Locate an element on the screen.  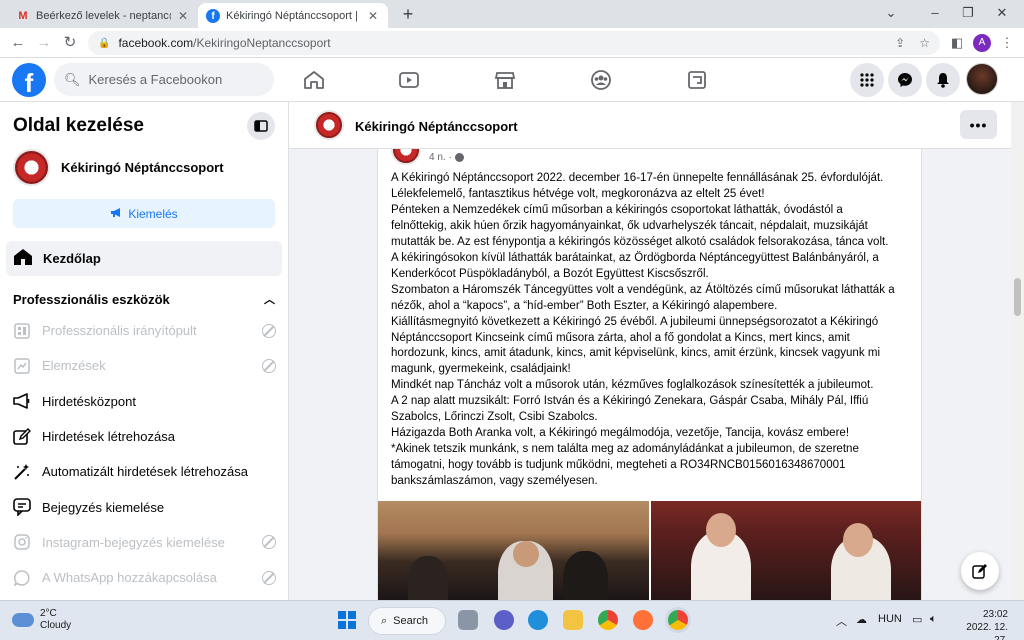
page-scrollbar is located at coordinates (1017, 351).